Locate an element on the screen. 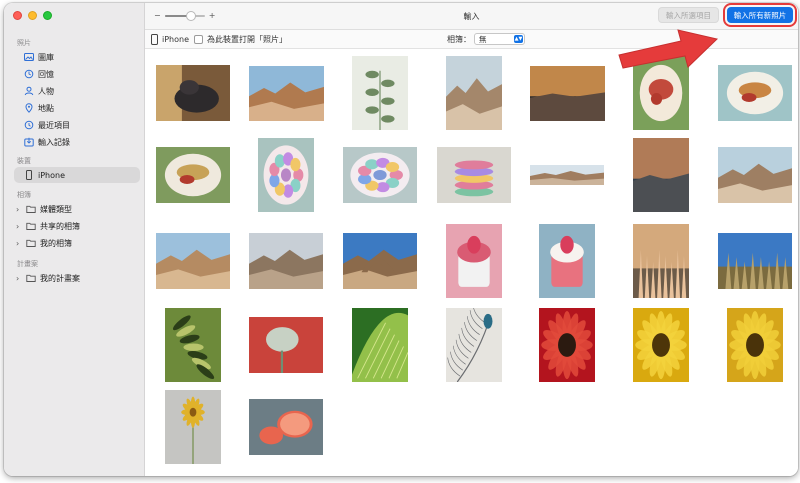 This screenshot has width=800, height=483. album-label: 相簿： is located at coordinates (459, 39).